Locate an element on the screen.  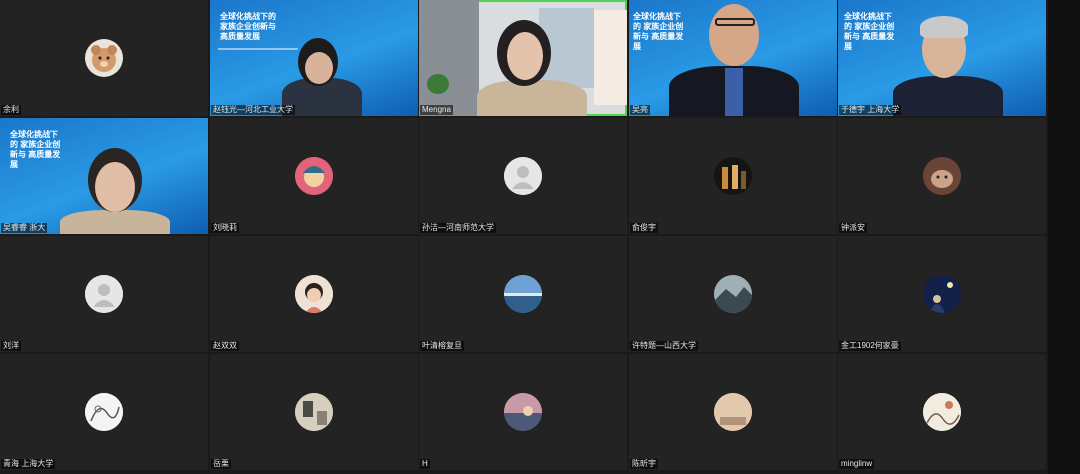
participant-name: 刘晓莉 is located at coordinates (225, 228).